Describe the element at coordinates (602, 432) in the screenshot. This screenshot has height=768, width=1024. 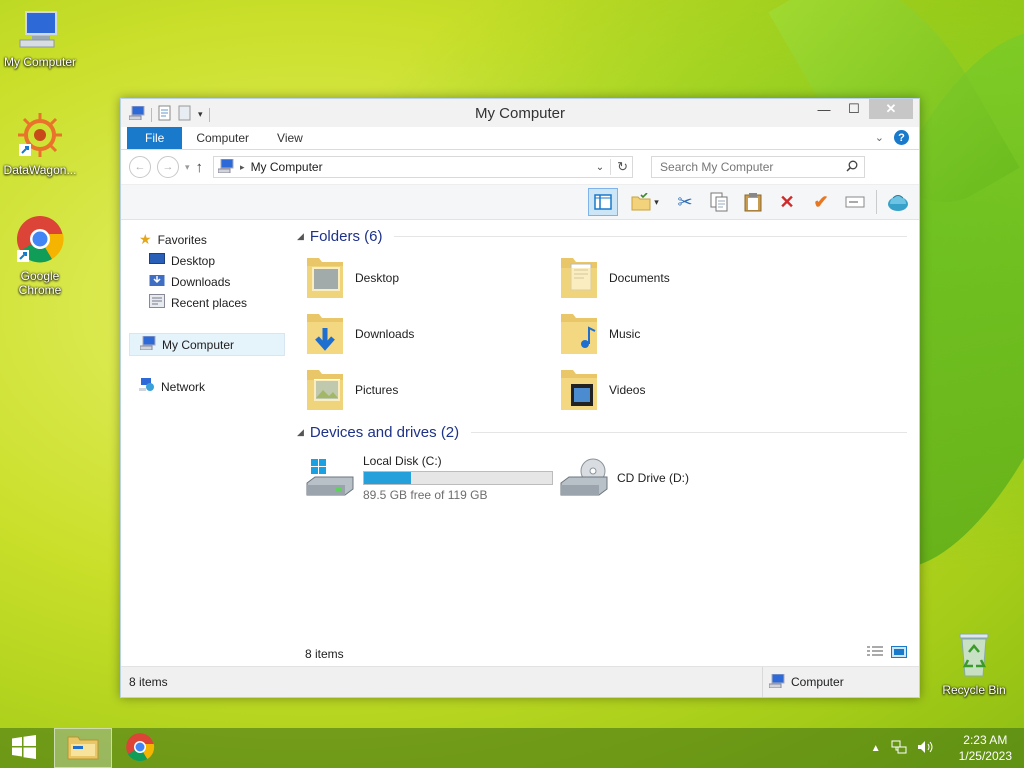
I see `devices-group-header: ◢ Devices and drives (2)` at that location.